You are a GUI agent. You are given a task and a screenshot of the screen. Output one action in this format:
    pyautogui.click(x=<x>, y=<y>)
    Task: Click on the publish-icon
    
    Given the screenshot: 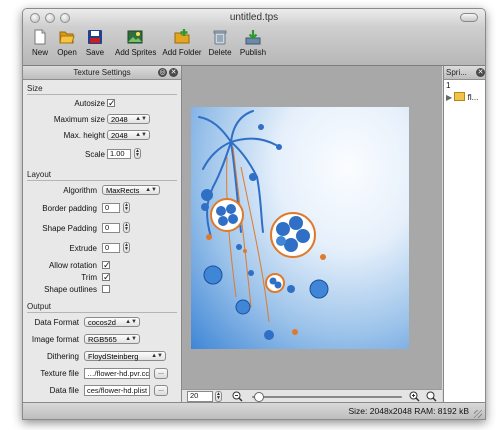 What is the action you would take?
    pyautogui.click(x=253, y=37)
    